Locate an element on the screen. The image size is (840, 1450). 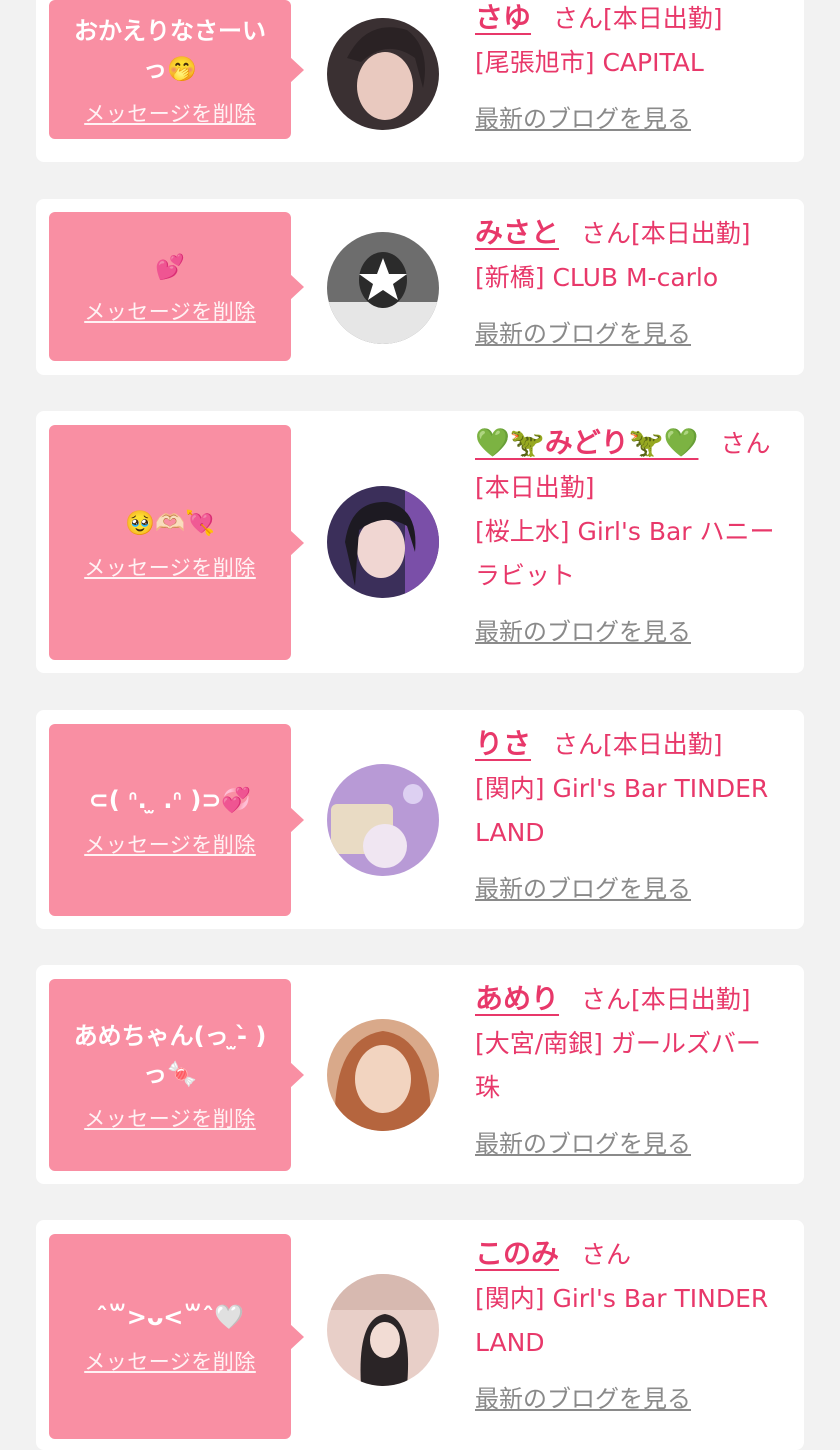
cast-info: みさと さん[本日出勤] [新橋] CLUB M-carlo 最新のブログを見る is located at coordinates (630, 283).